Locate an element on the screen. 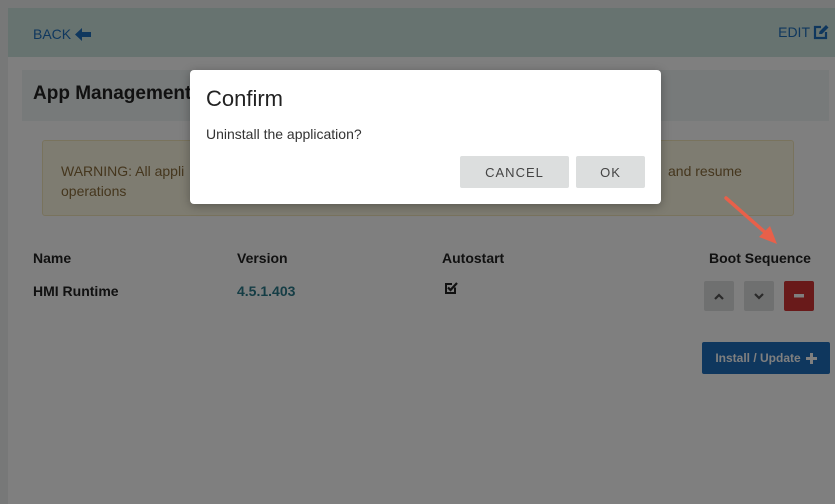 This screenshot has width=835, height=504. dialog-title: Confirm is located at coordinates (245, 98).